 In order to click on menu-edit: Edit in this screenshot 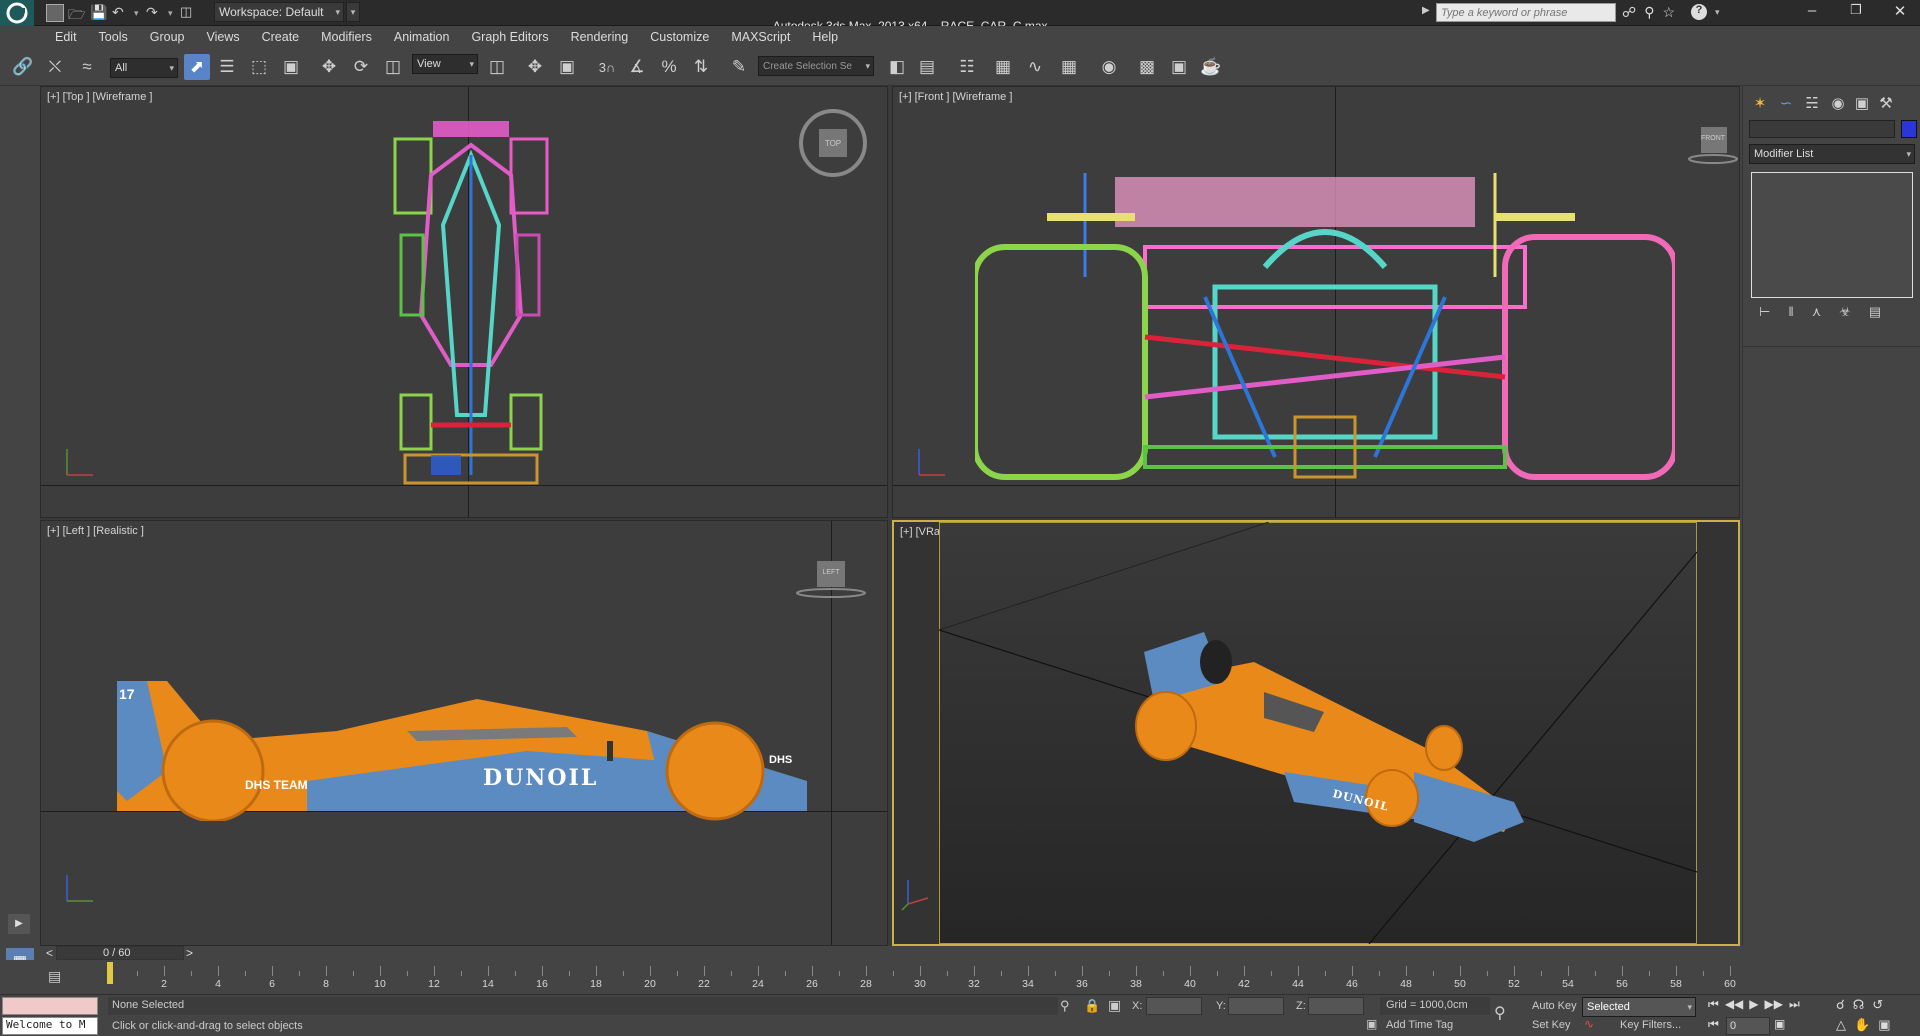, I will do `click(66, 37)`.